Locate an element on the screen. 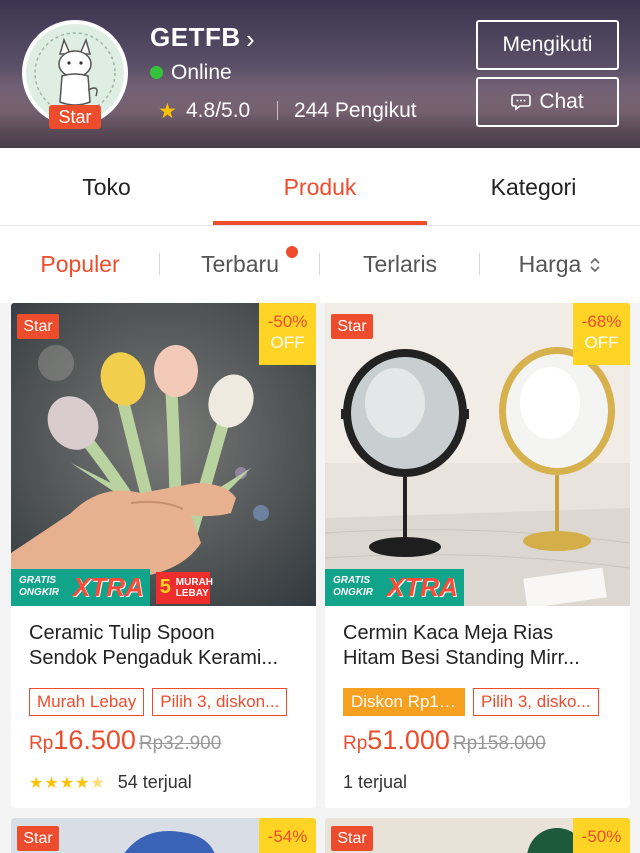 The height and width of the screenshot is (853, 640). original-price: Rp32.900 is located at coordinates (180, 743).